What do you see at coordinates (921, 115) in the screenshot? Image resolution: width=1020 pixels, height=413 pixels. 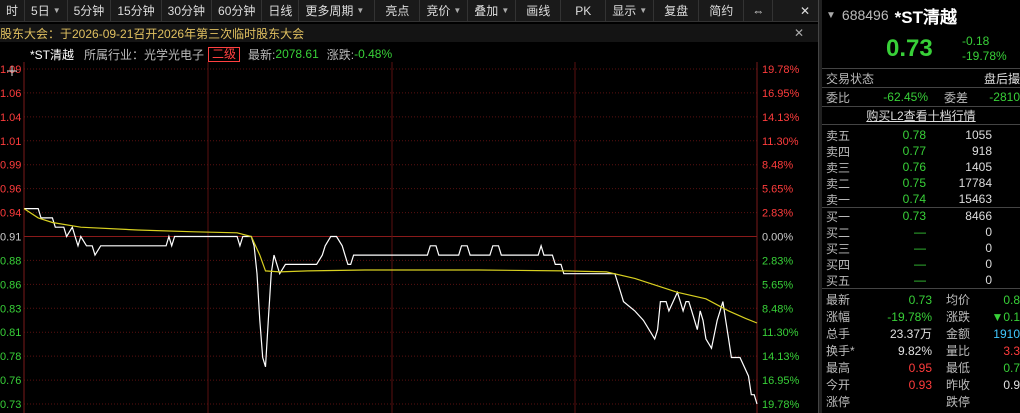 I see `buy-l2-link: 购买L2查看十档行情` at bounding box center [921, 115].